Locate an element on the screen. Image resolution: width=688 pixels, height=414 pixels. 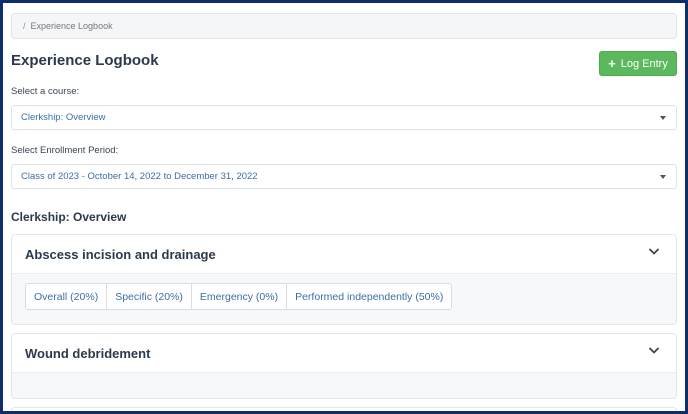
log-entry-button: + Log Entry is located at coordinates (638, 63).